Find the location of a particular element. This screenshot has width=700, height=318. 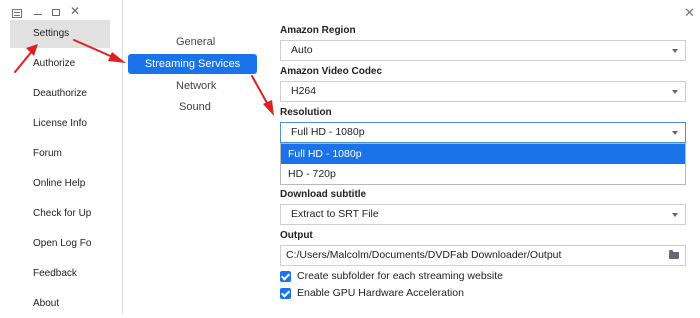

arrow-head-settings is located at coordinates (32, 50).